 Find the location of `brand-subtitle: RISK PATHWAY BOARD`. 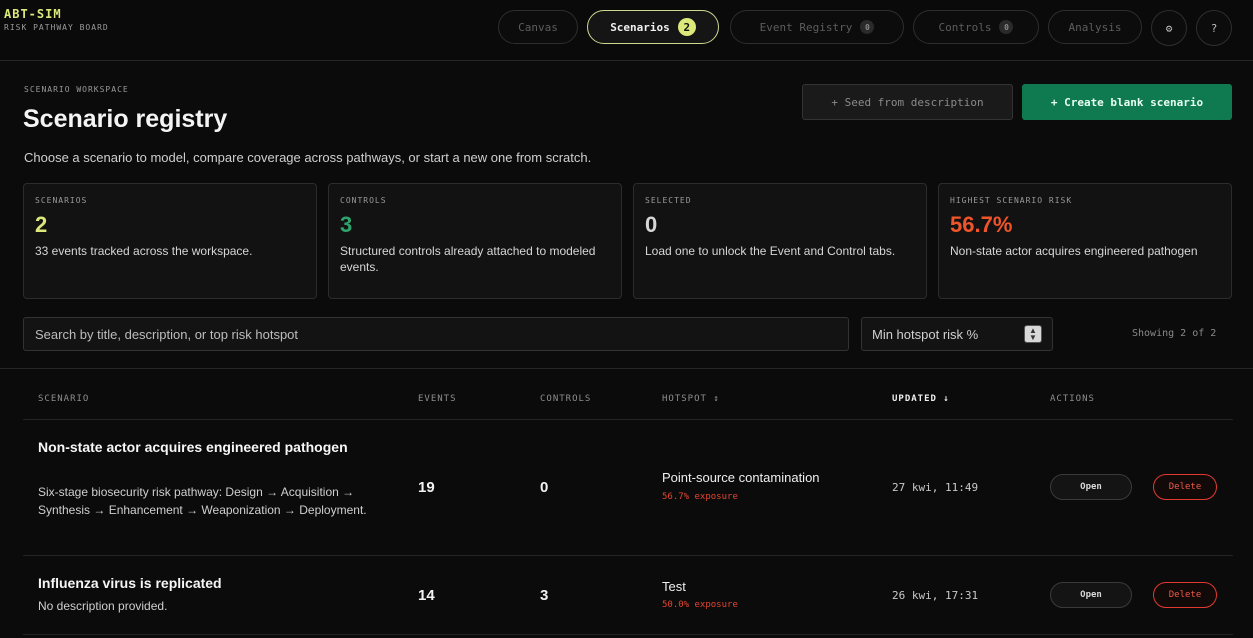

brand-subtitle: RISK PATHWAY BOARD is located at coordinates (56, 27).